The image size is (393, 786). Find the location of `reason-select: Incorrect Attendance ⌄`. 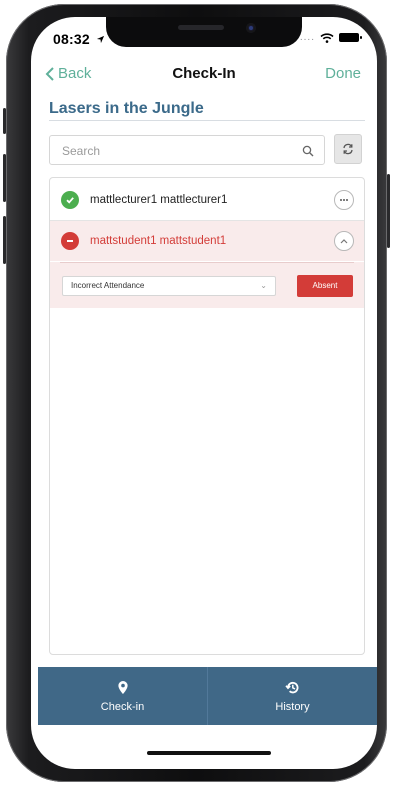

reason-select: Incorrect Attendance ⌄ is located at coordinates (169, 286).